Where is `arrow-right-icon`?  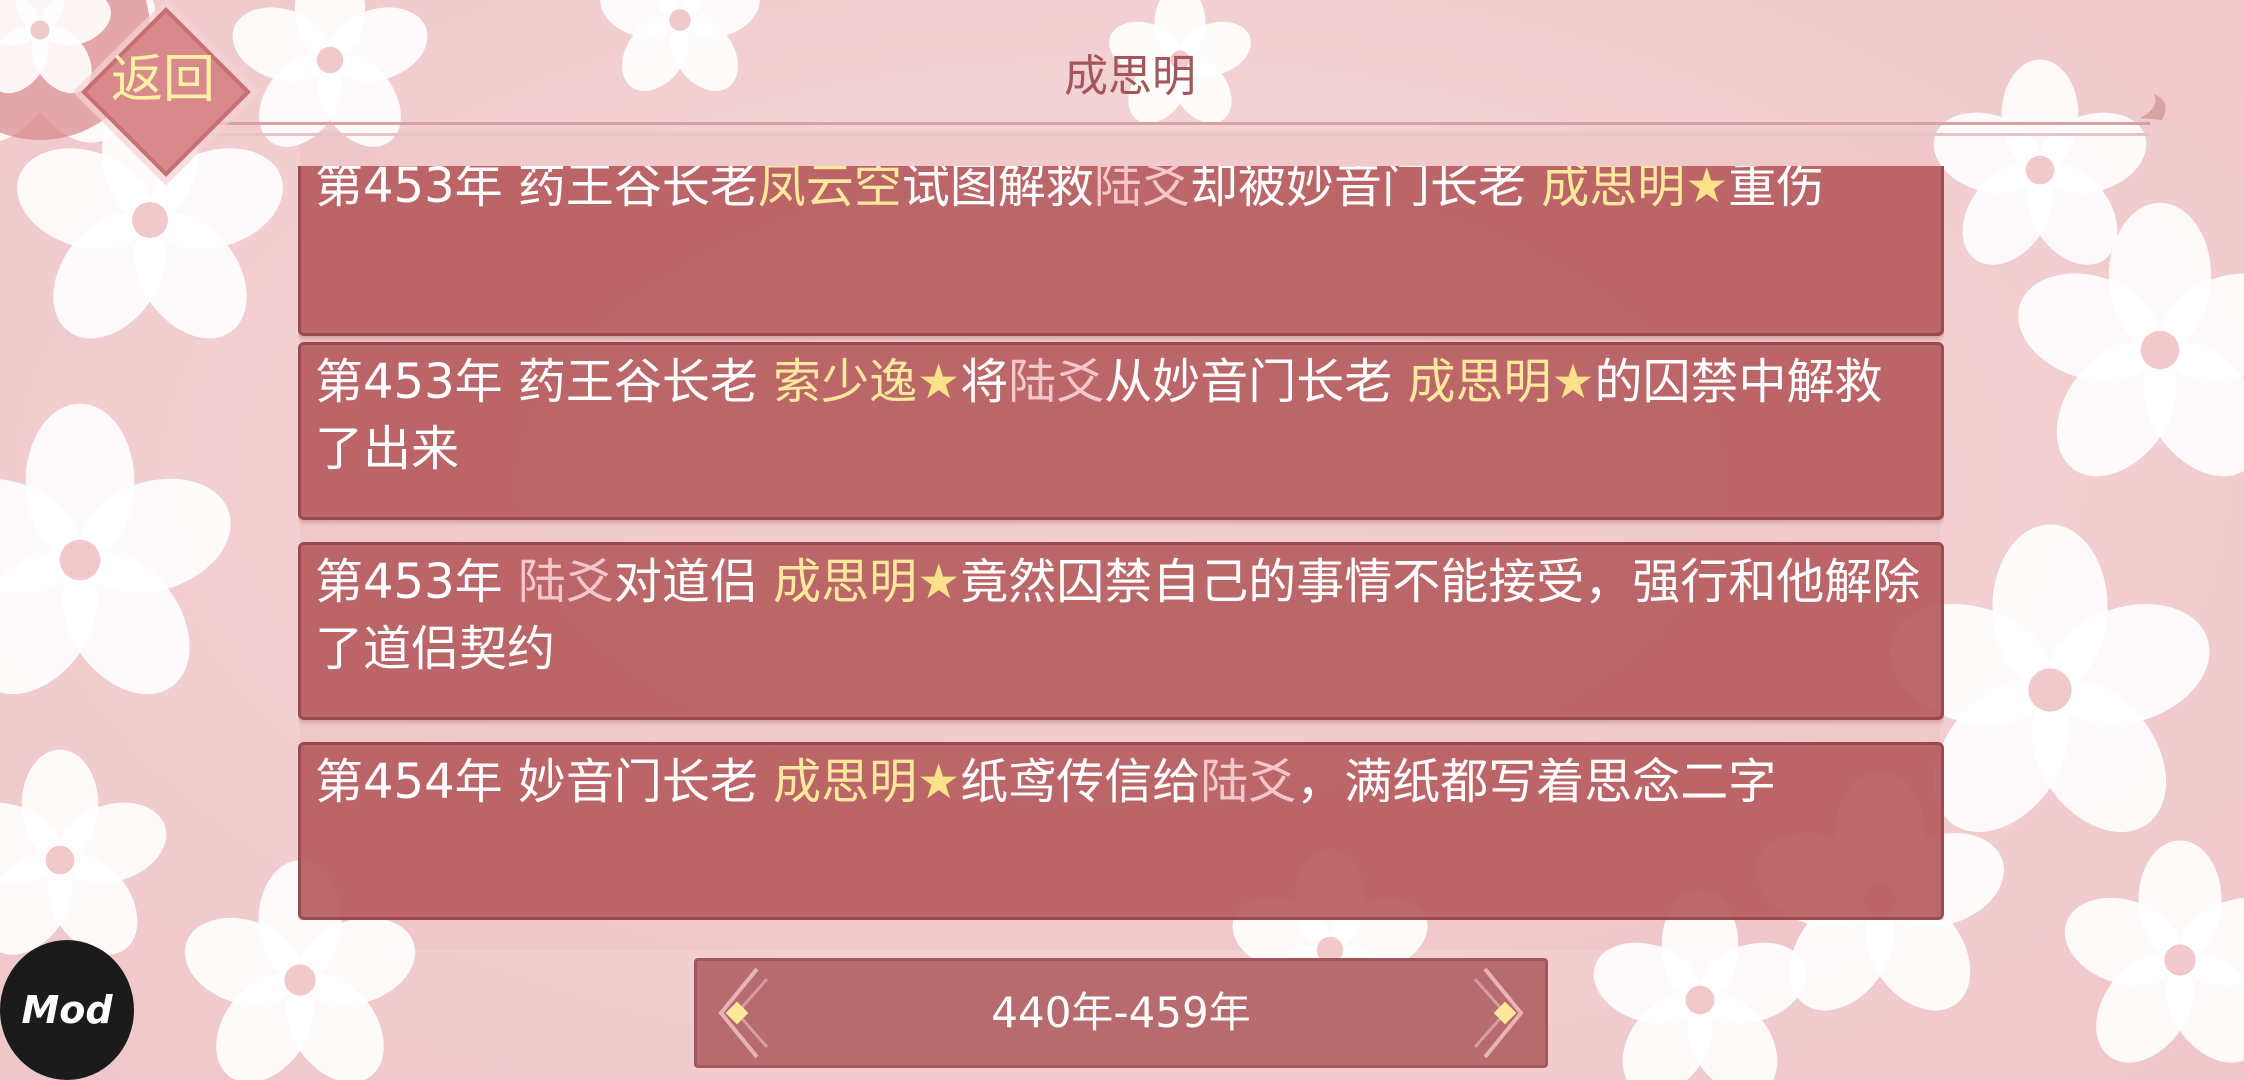 arrow-right-icon is located at coordinates (1501, 1013).